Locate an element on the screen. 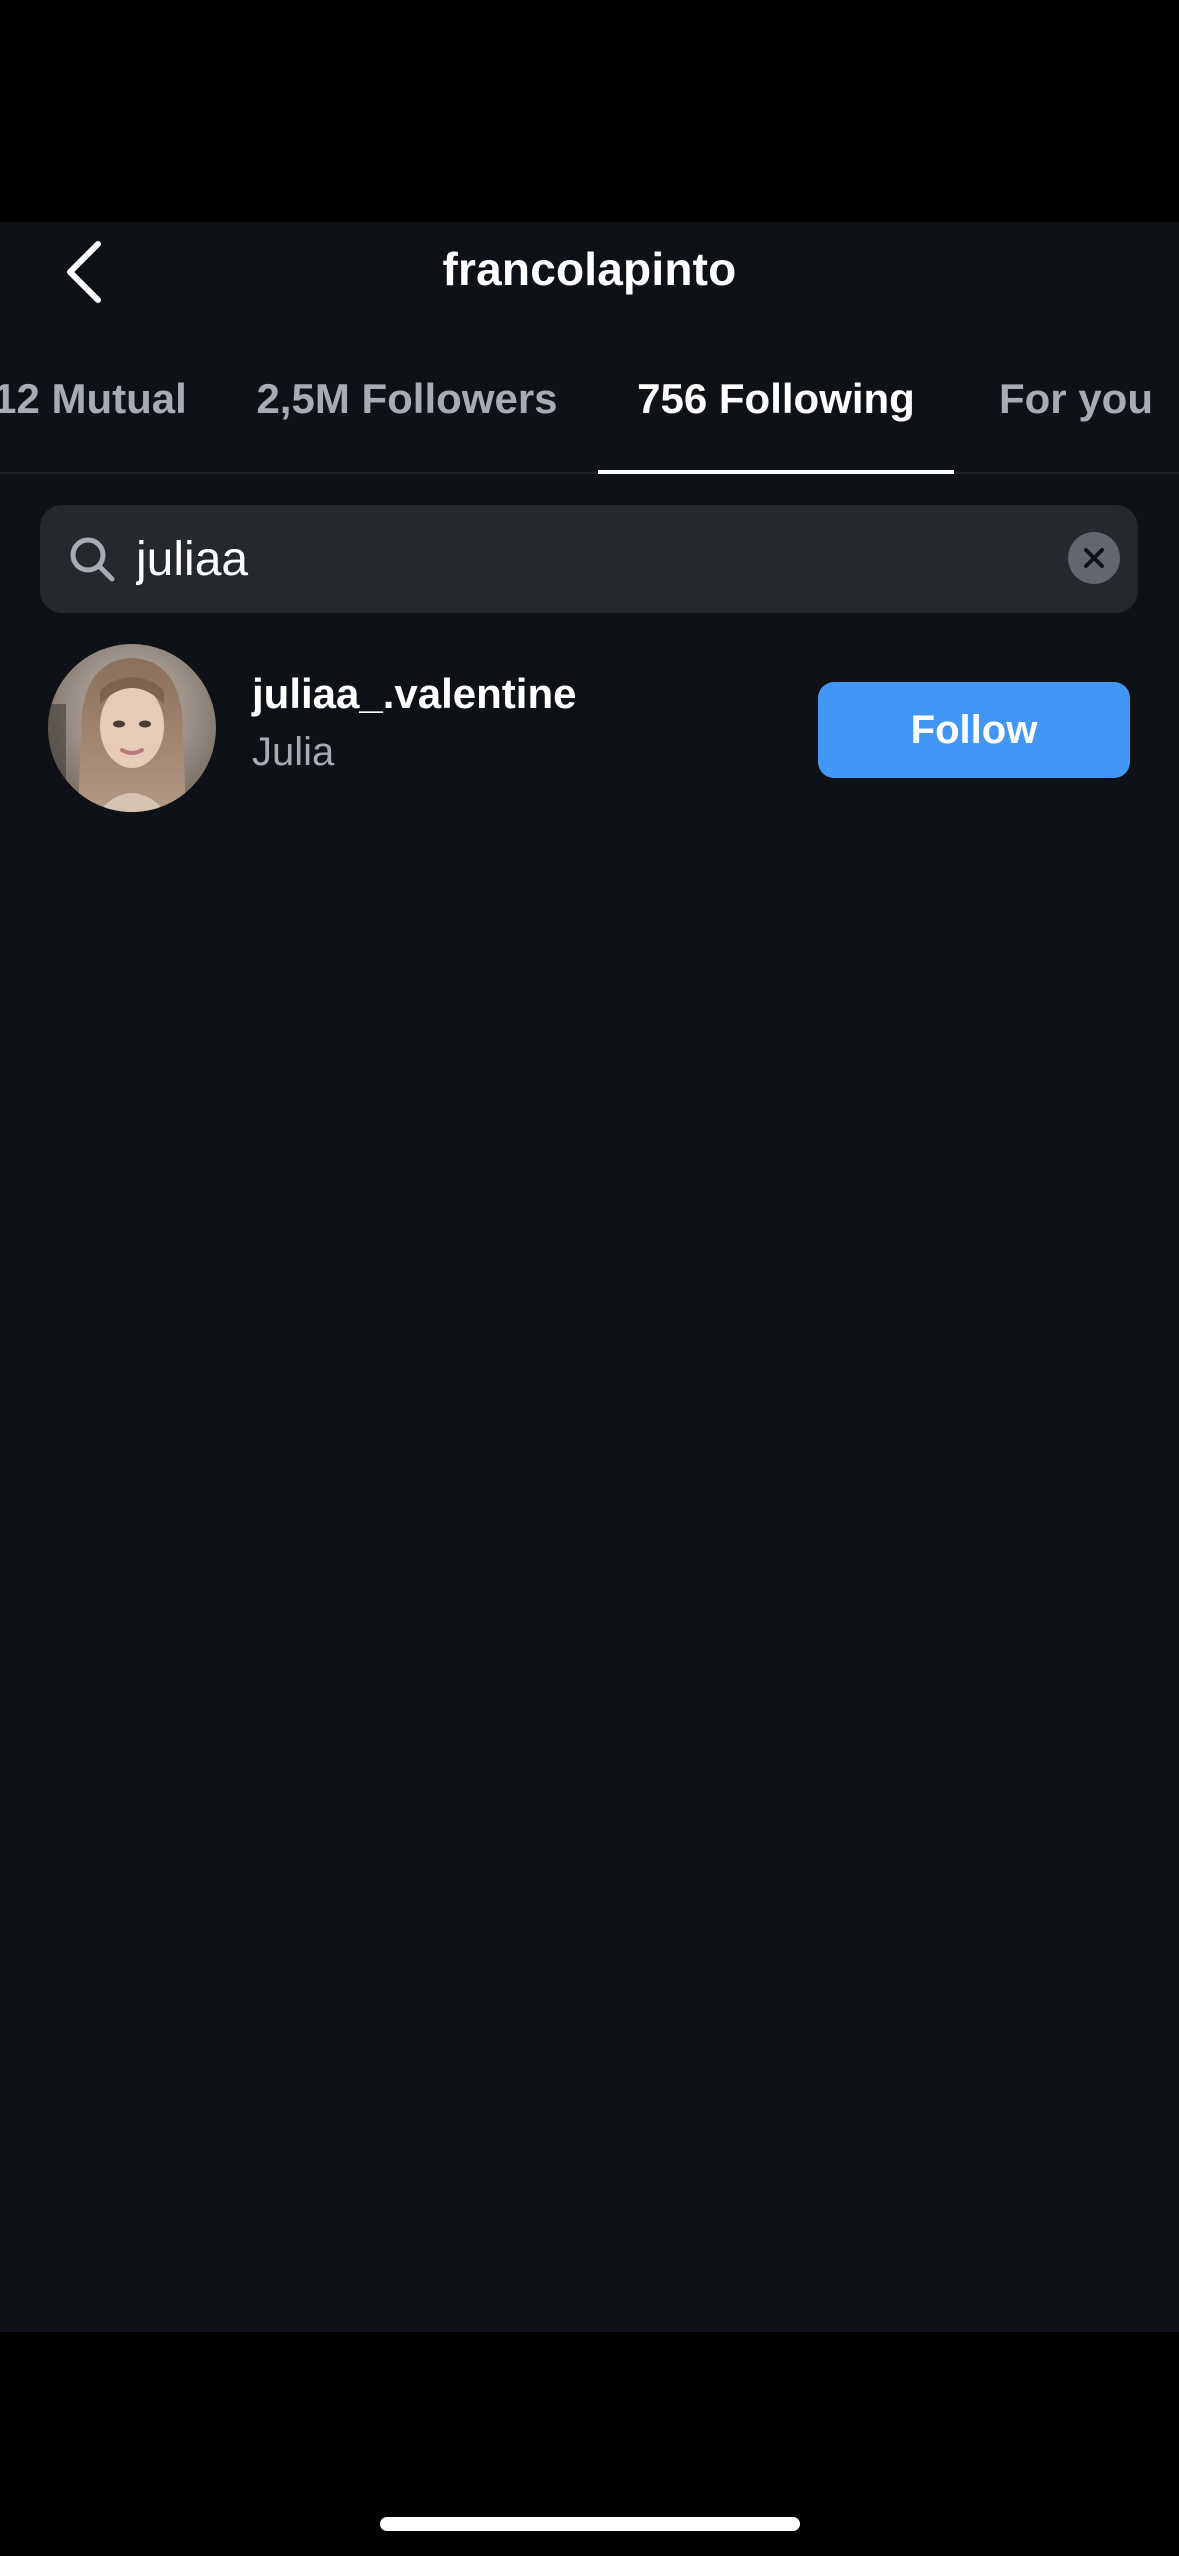 The height and width of the screenshot is (2556, 1179). search-bar is located at coordinates (589, 559).